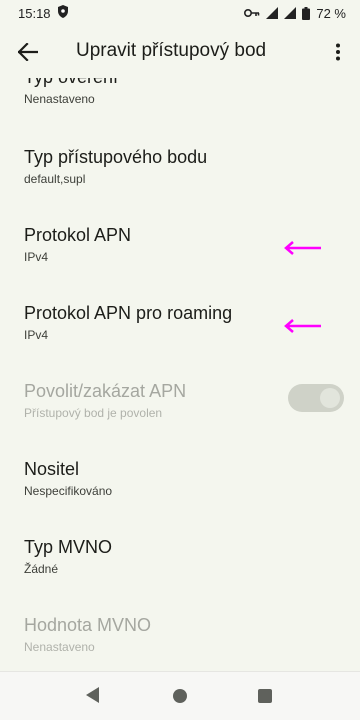 The width and height of the screenshot is (360, 720). What do you see at coordinates (88, 625) in the screenshot?
I see `pref-title: Hodnota MVNO` at bounding box center [88, 625].